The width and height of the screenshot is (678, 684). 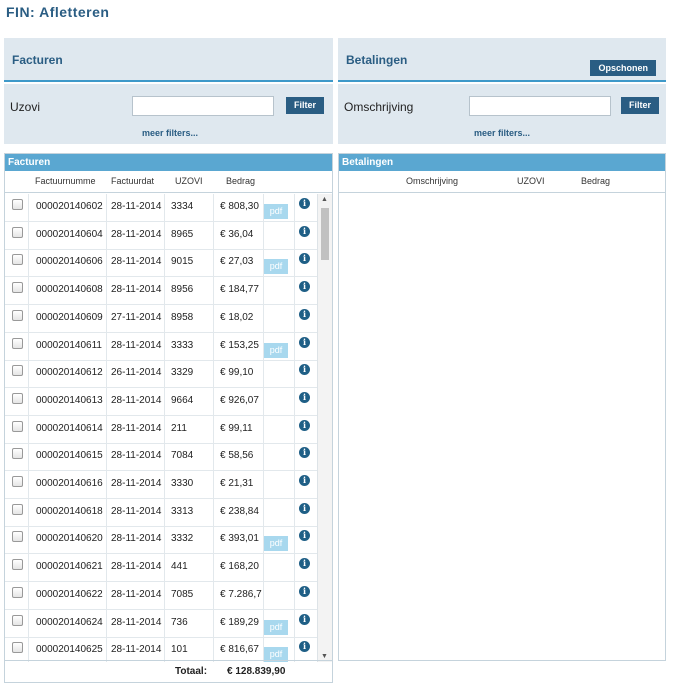 I want to click on column-header-factuurnummer: Factuurnumme, so click(x=65, y=181).